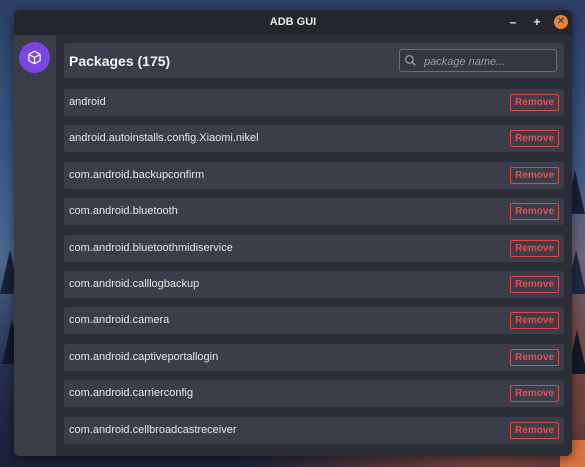  I want to click on page-title: Packages (175), so click(120, 61).